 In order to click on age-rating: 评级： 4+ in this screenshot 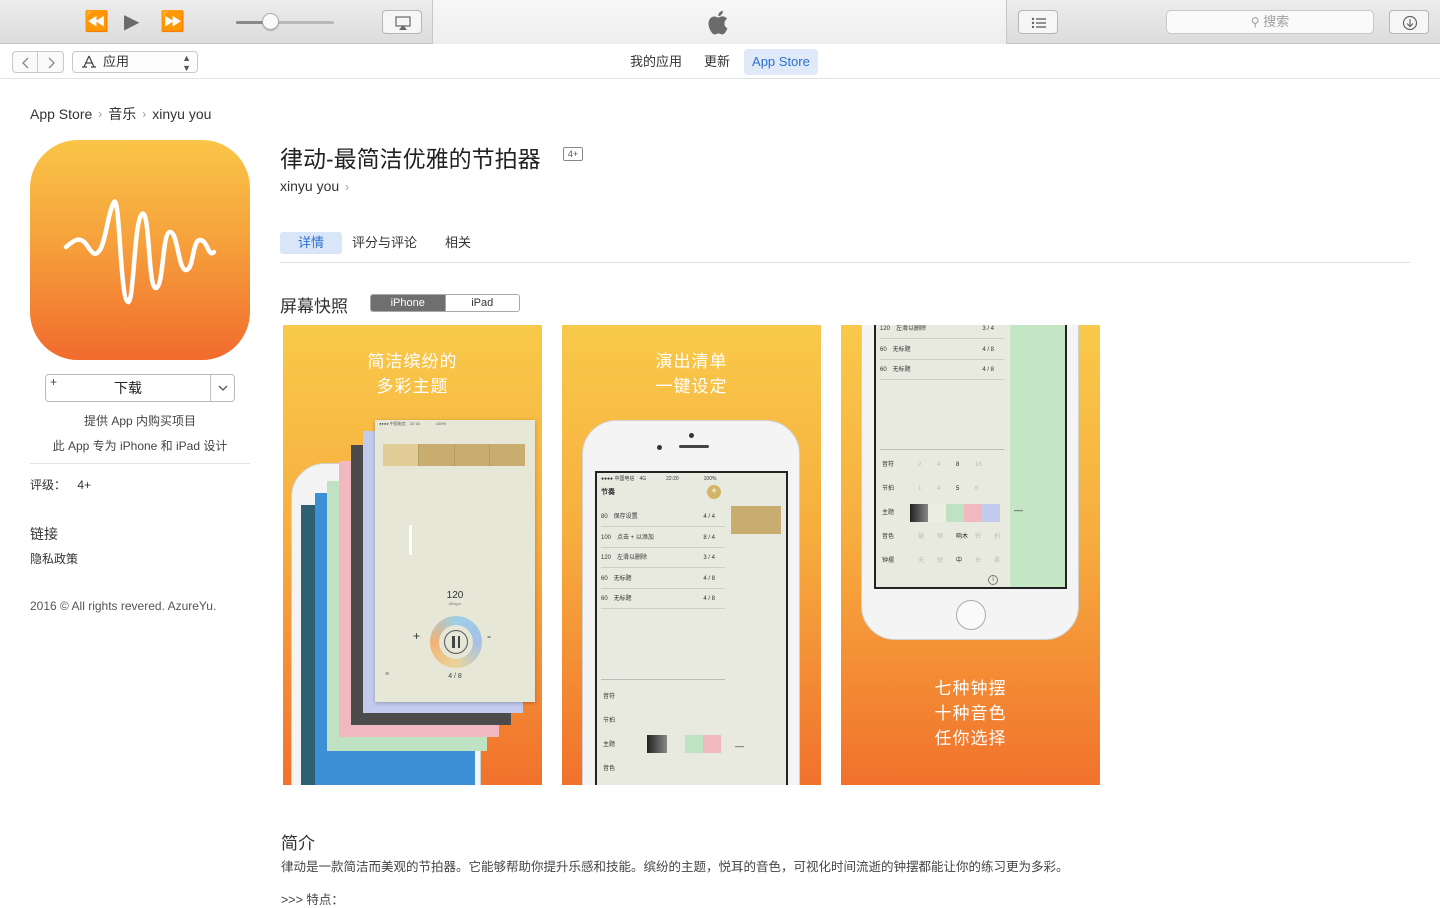, I will do `click(60, 484)`.